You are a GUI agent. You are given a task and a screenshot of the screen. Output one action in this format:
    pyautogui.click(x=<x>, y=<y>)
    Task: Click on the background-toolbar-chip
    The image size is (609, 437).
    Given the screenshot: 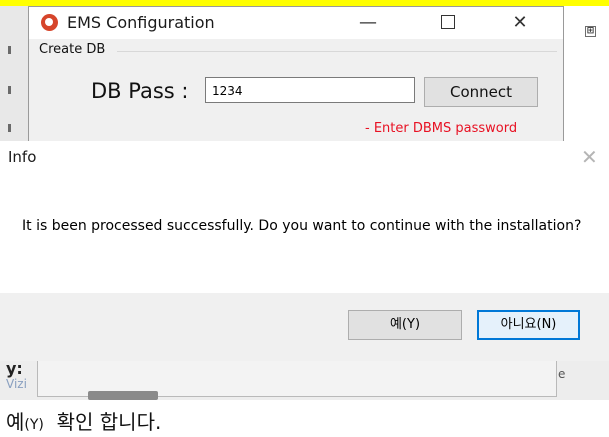 What is the action you would take?
    pyautogui.click(x=123, y=395)
    